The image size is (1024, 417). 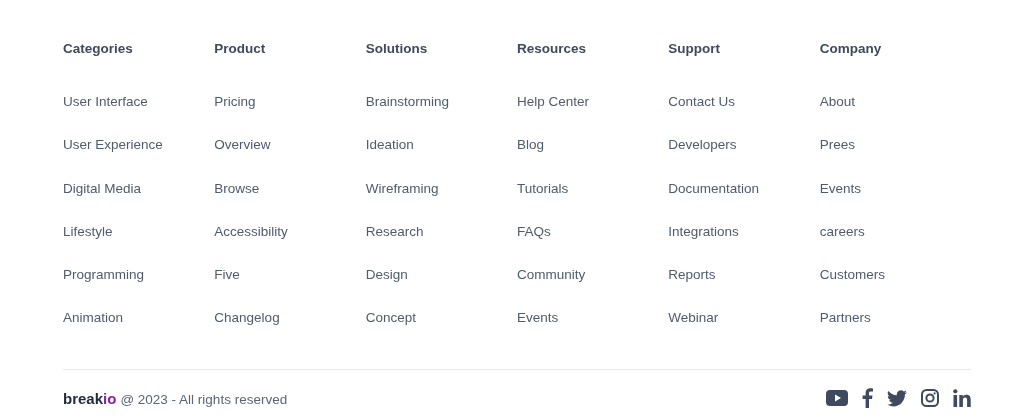 I want to click on footer-link: Reports, so click(x=692, y=275).